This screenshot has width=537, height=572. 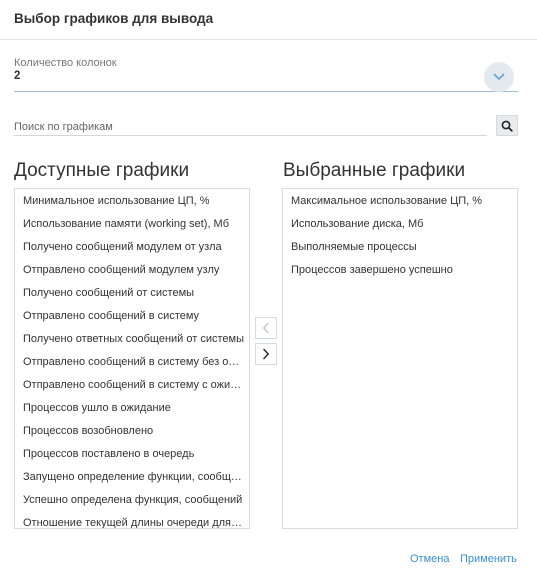 I want to click on available-list-item: Процессов возобновлено, so click(x=132, y=431).